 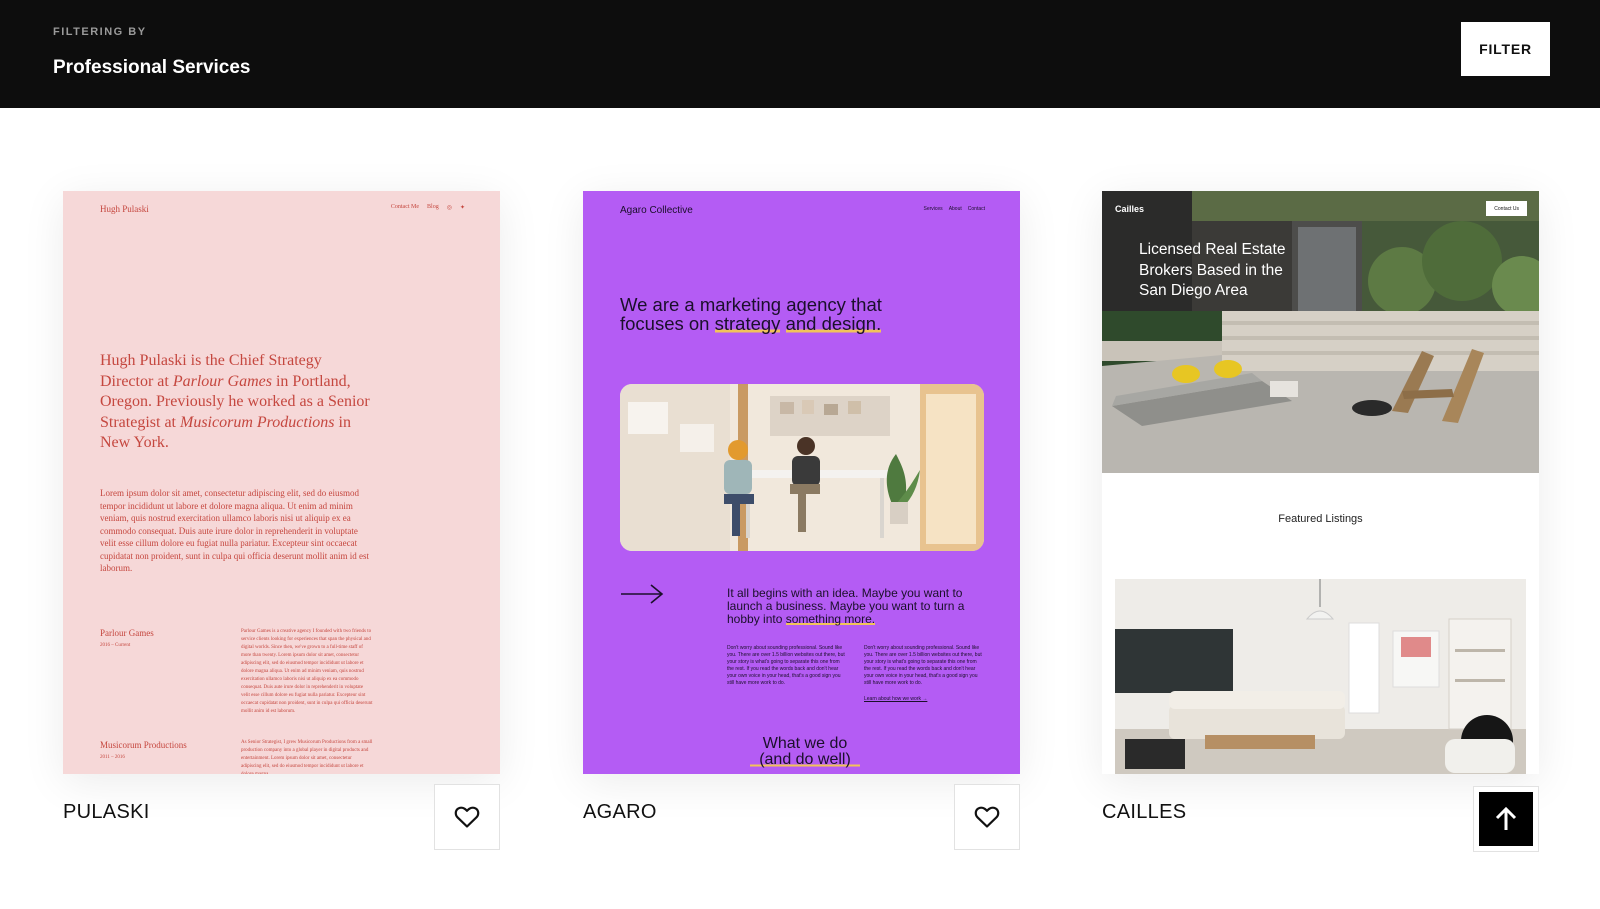 What do you see at coordinates (152, 67) in the screenshot?
I see `filter-value: Professional Services` at bounding box center [152, 67].